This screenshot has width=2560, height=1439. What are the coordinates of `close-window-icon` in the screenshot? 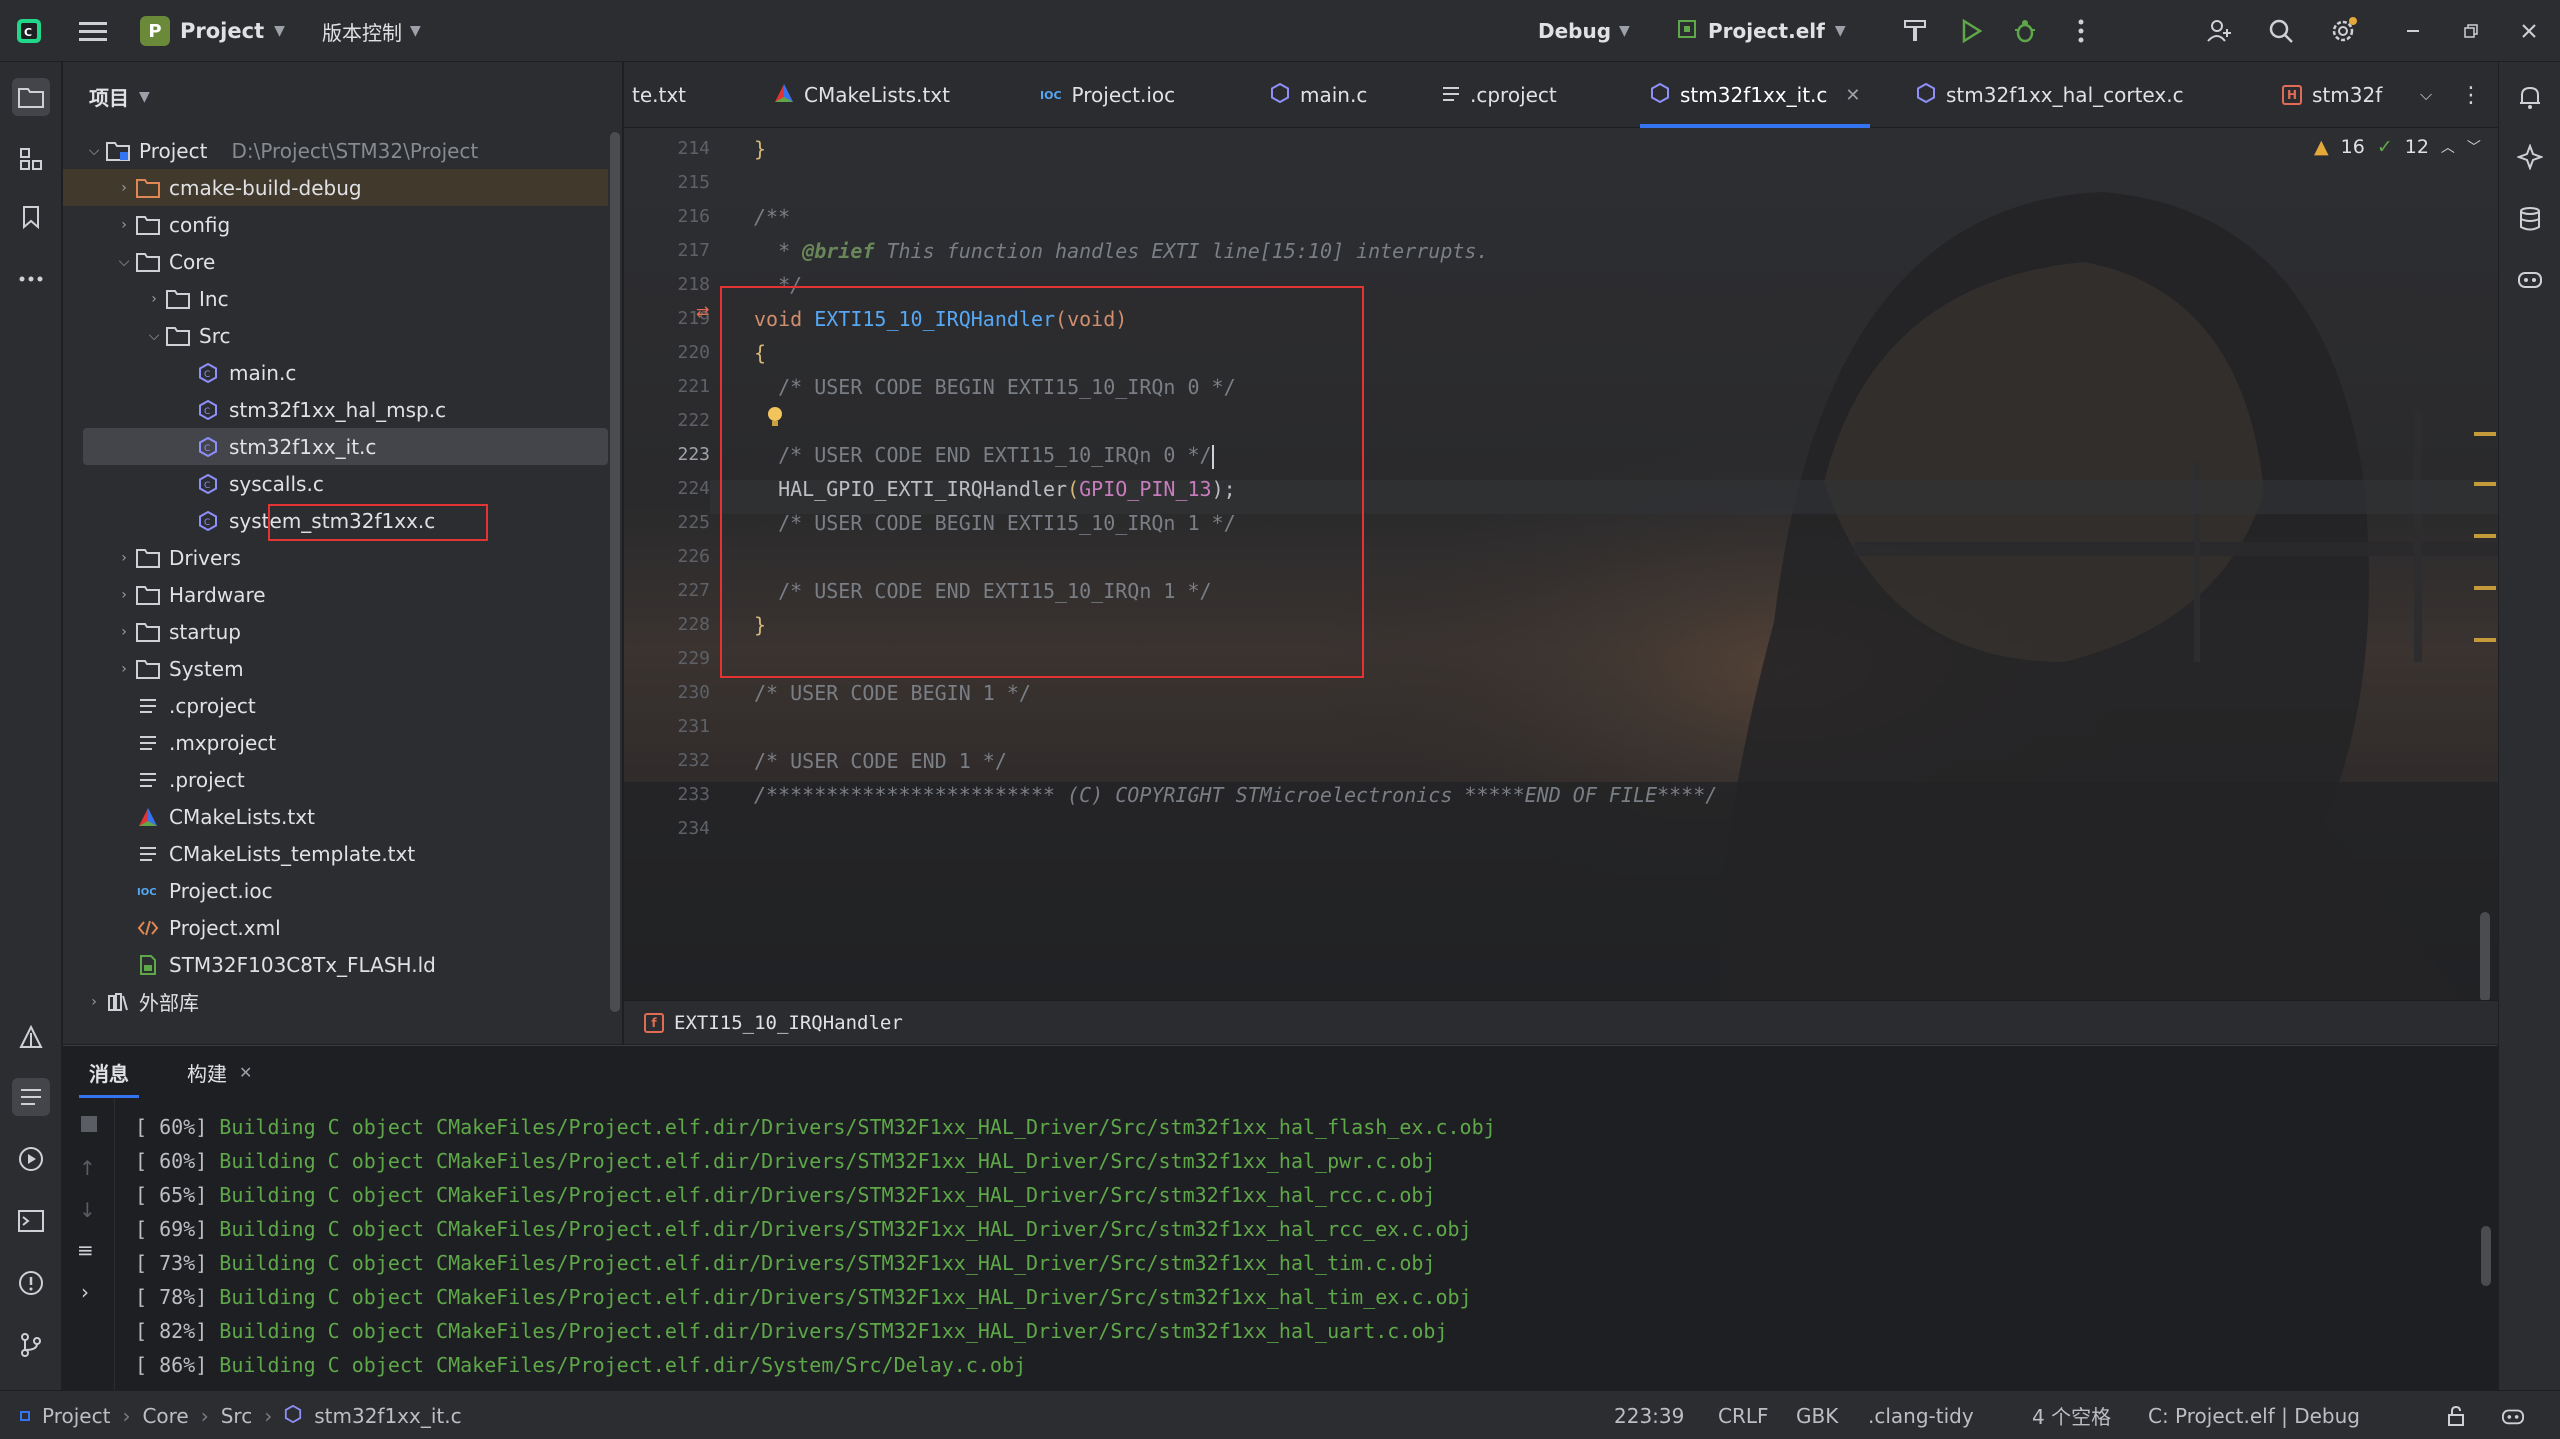 It's located at (2529, 31).